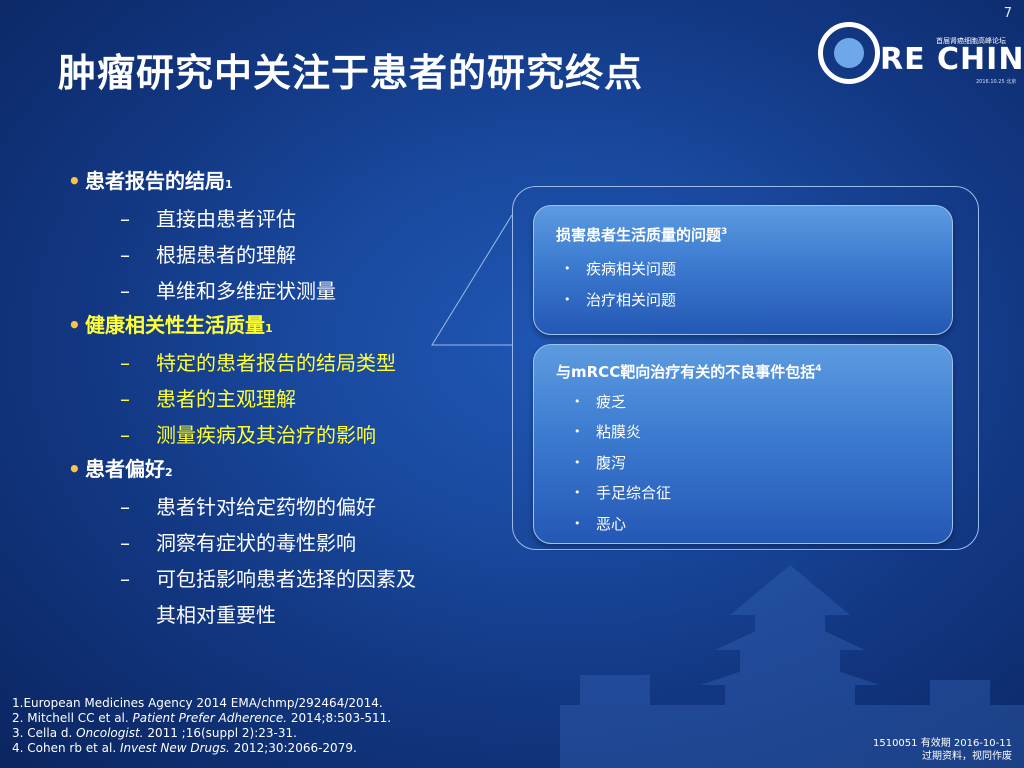  Describe the element at coordinates (278, 327) in the screenshot. I see `bullet-heading-hrqol: • 健康相关性生活质量 1` at that location.